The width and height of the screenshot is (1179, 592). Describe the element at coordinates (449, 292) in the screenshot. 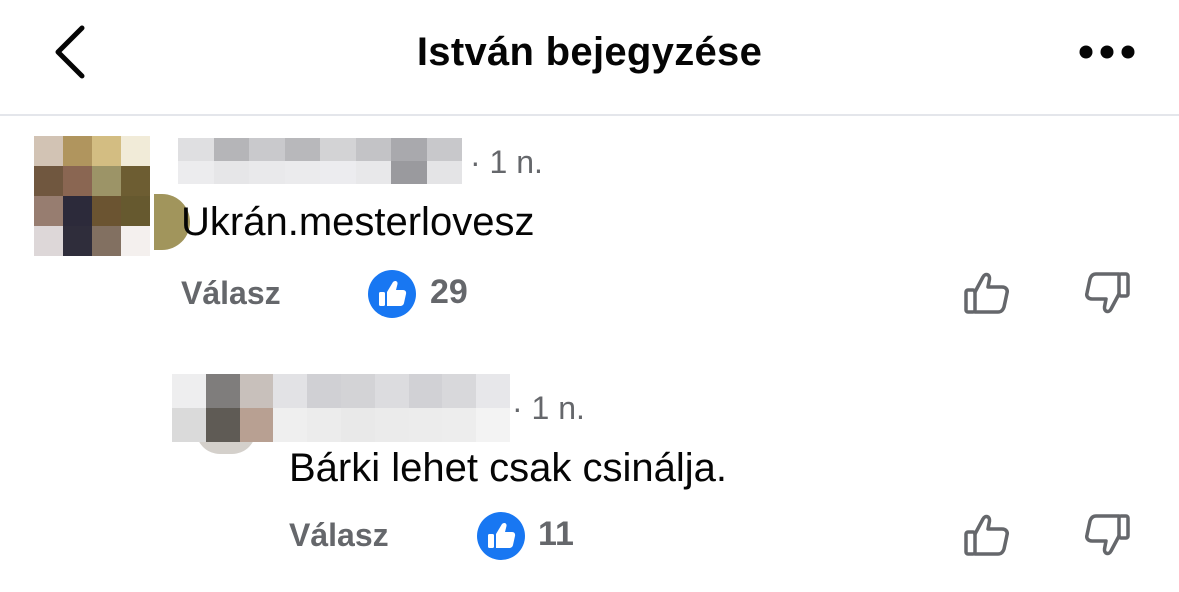

I see `like-count: 29` at that location.